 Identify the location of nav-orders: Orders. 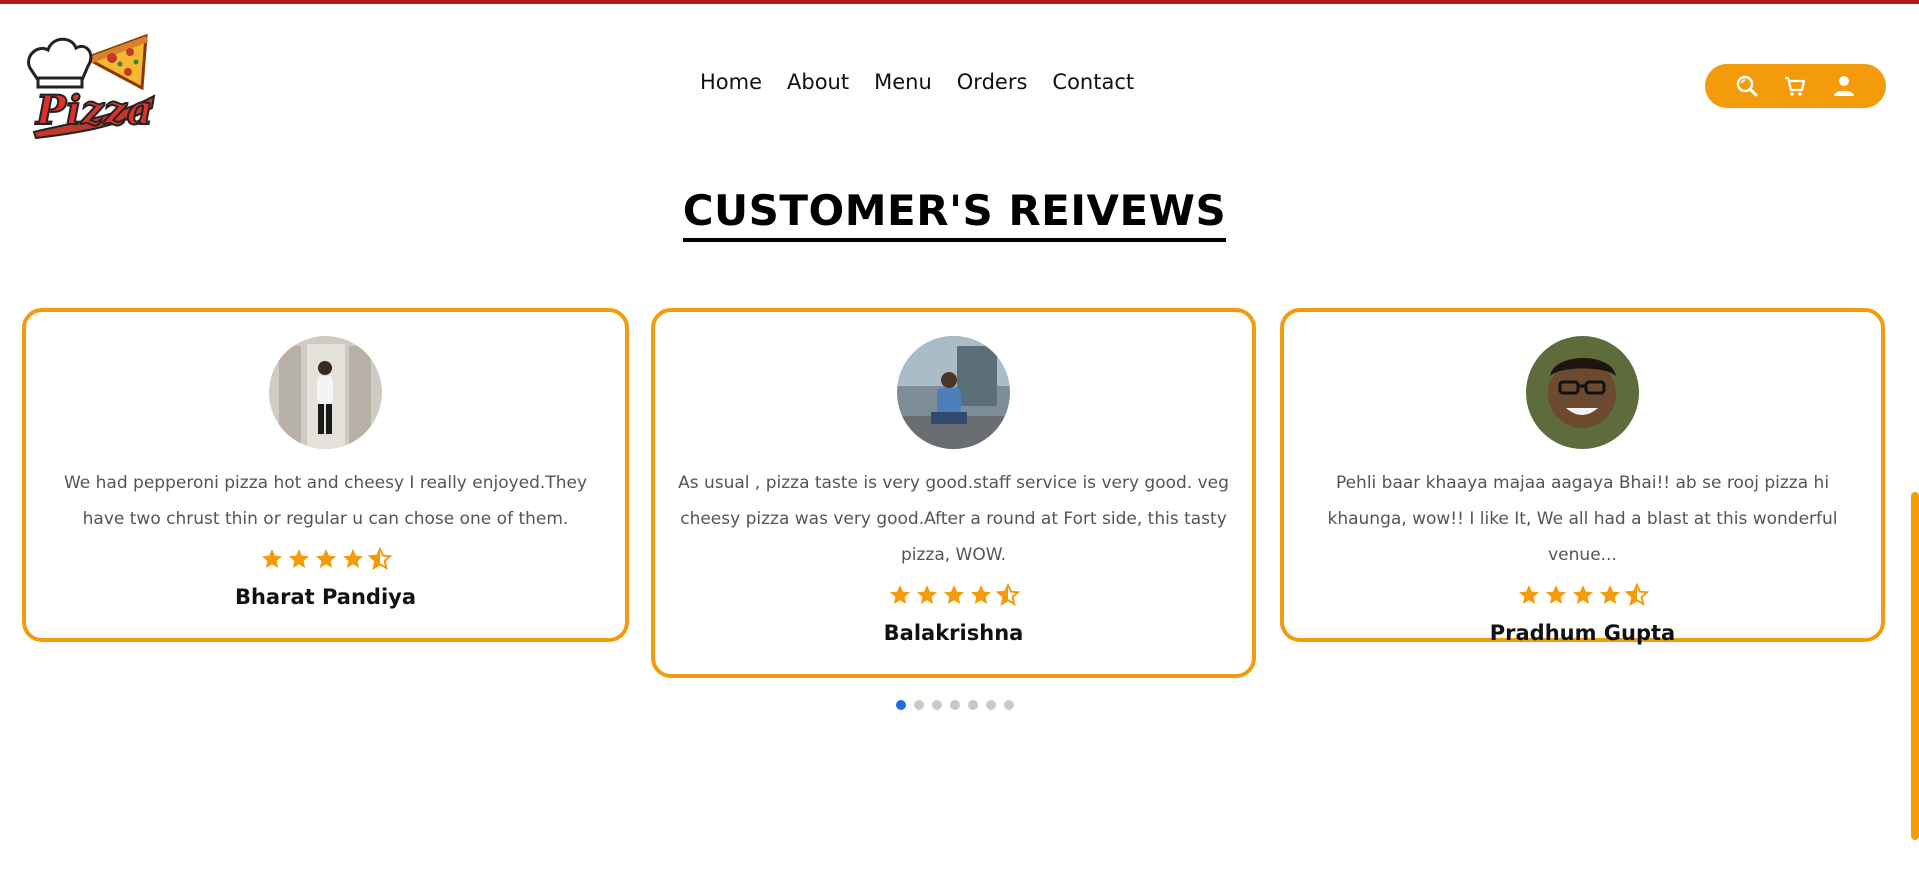
(992, 82).